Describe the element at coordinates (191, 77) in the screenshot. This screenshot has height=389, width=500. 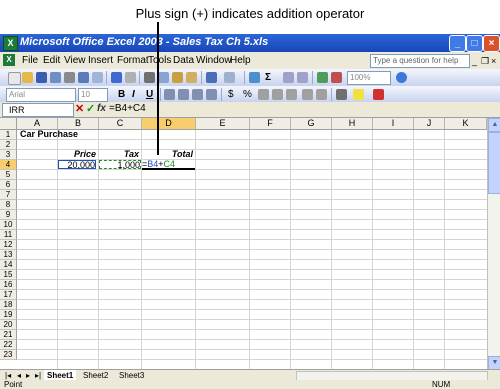
I see `format-painter-icon` at that location.